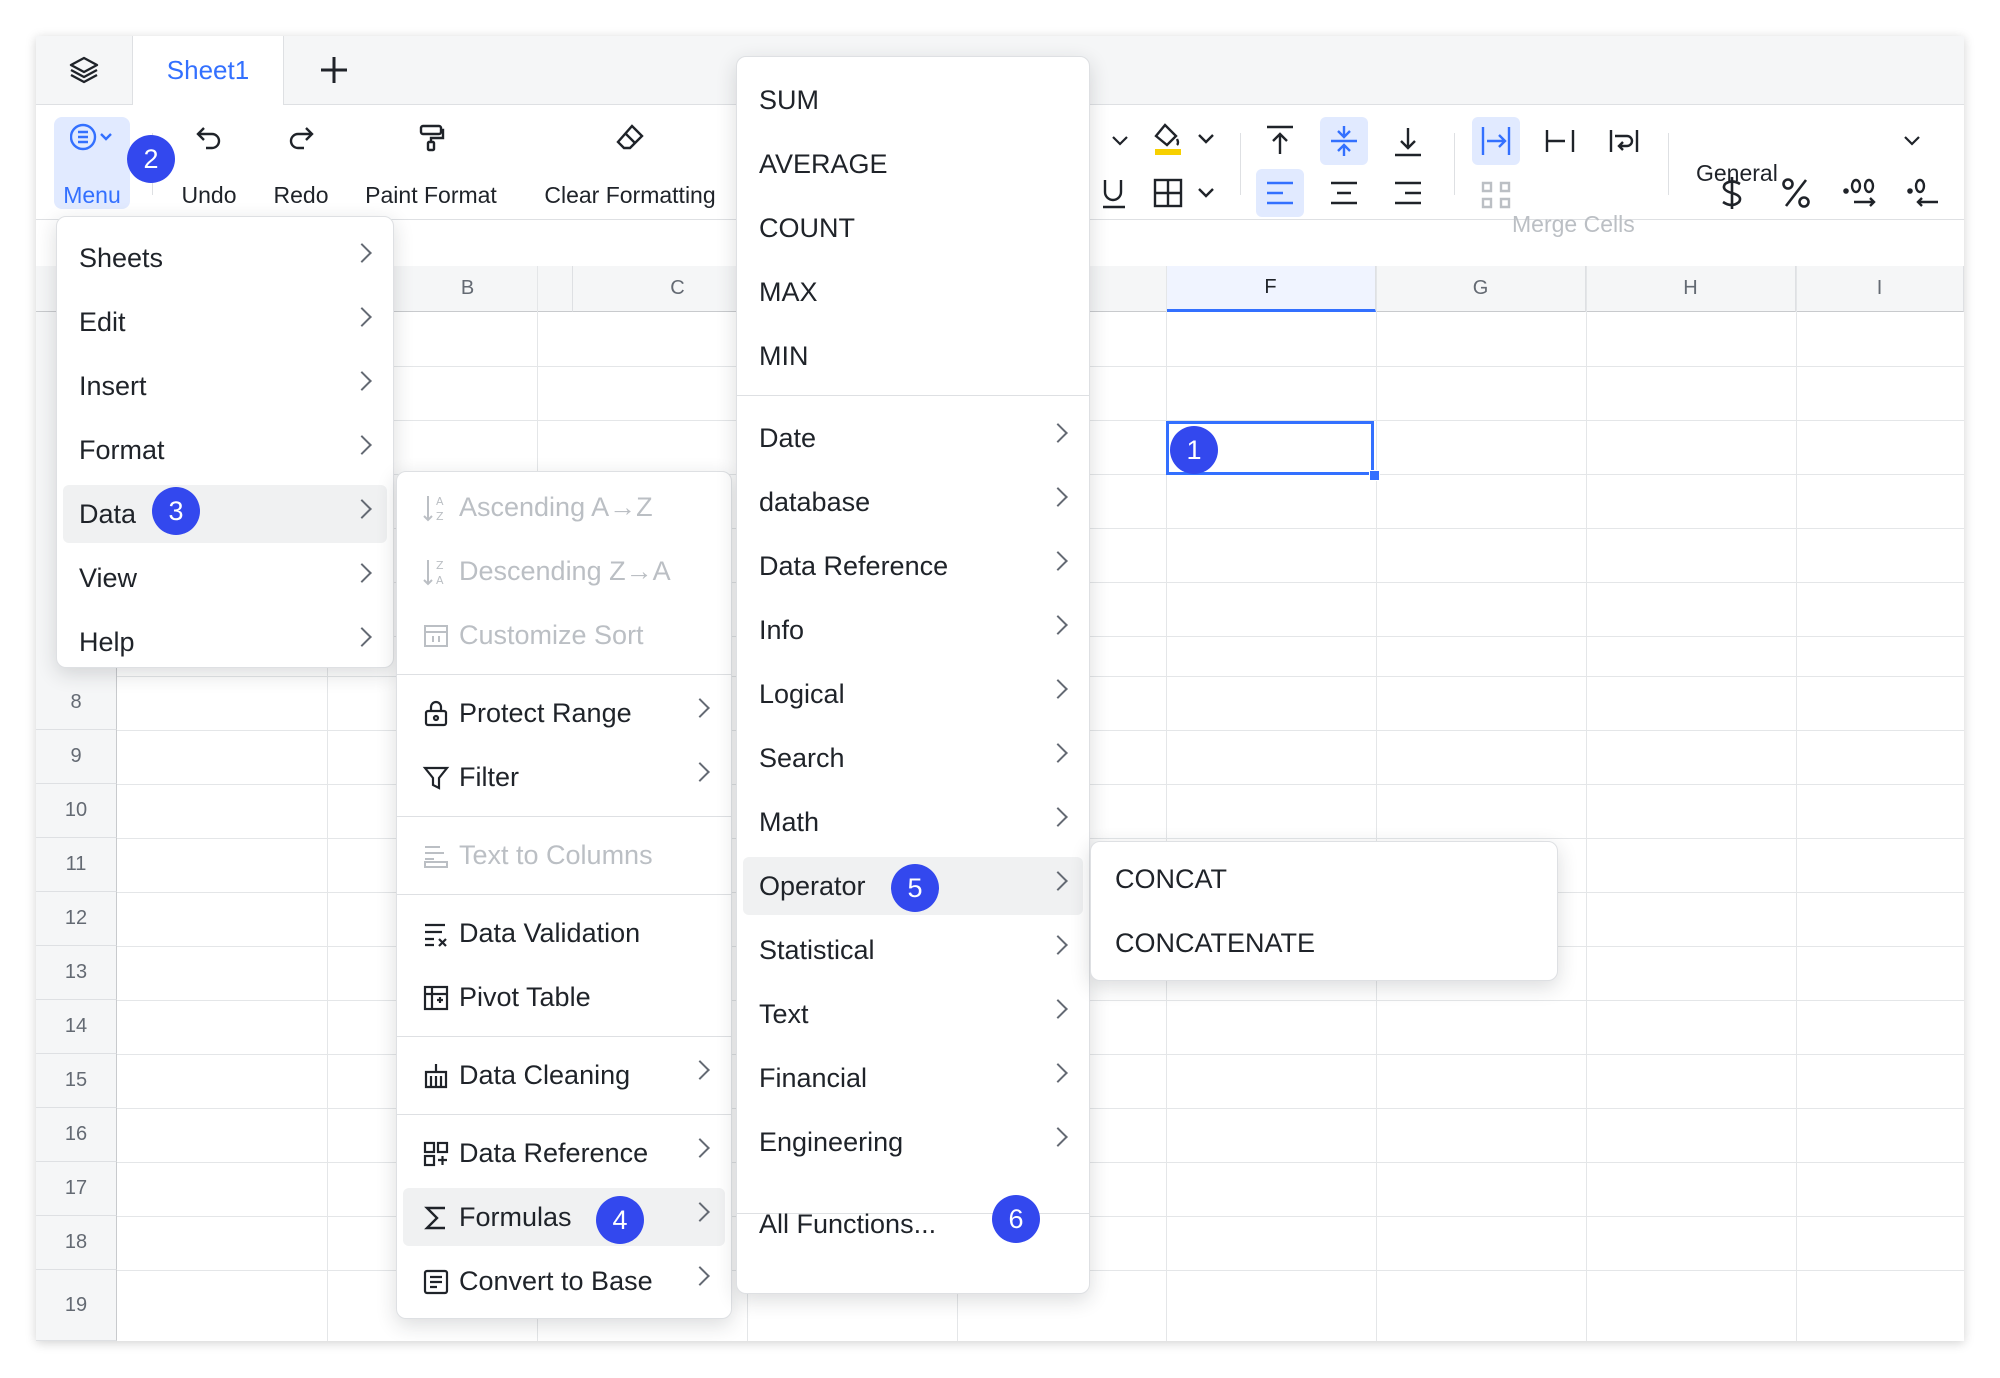  I want to click on step-badge-2: 2, so click(151, 159).